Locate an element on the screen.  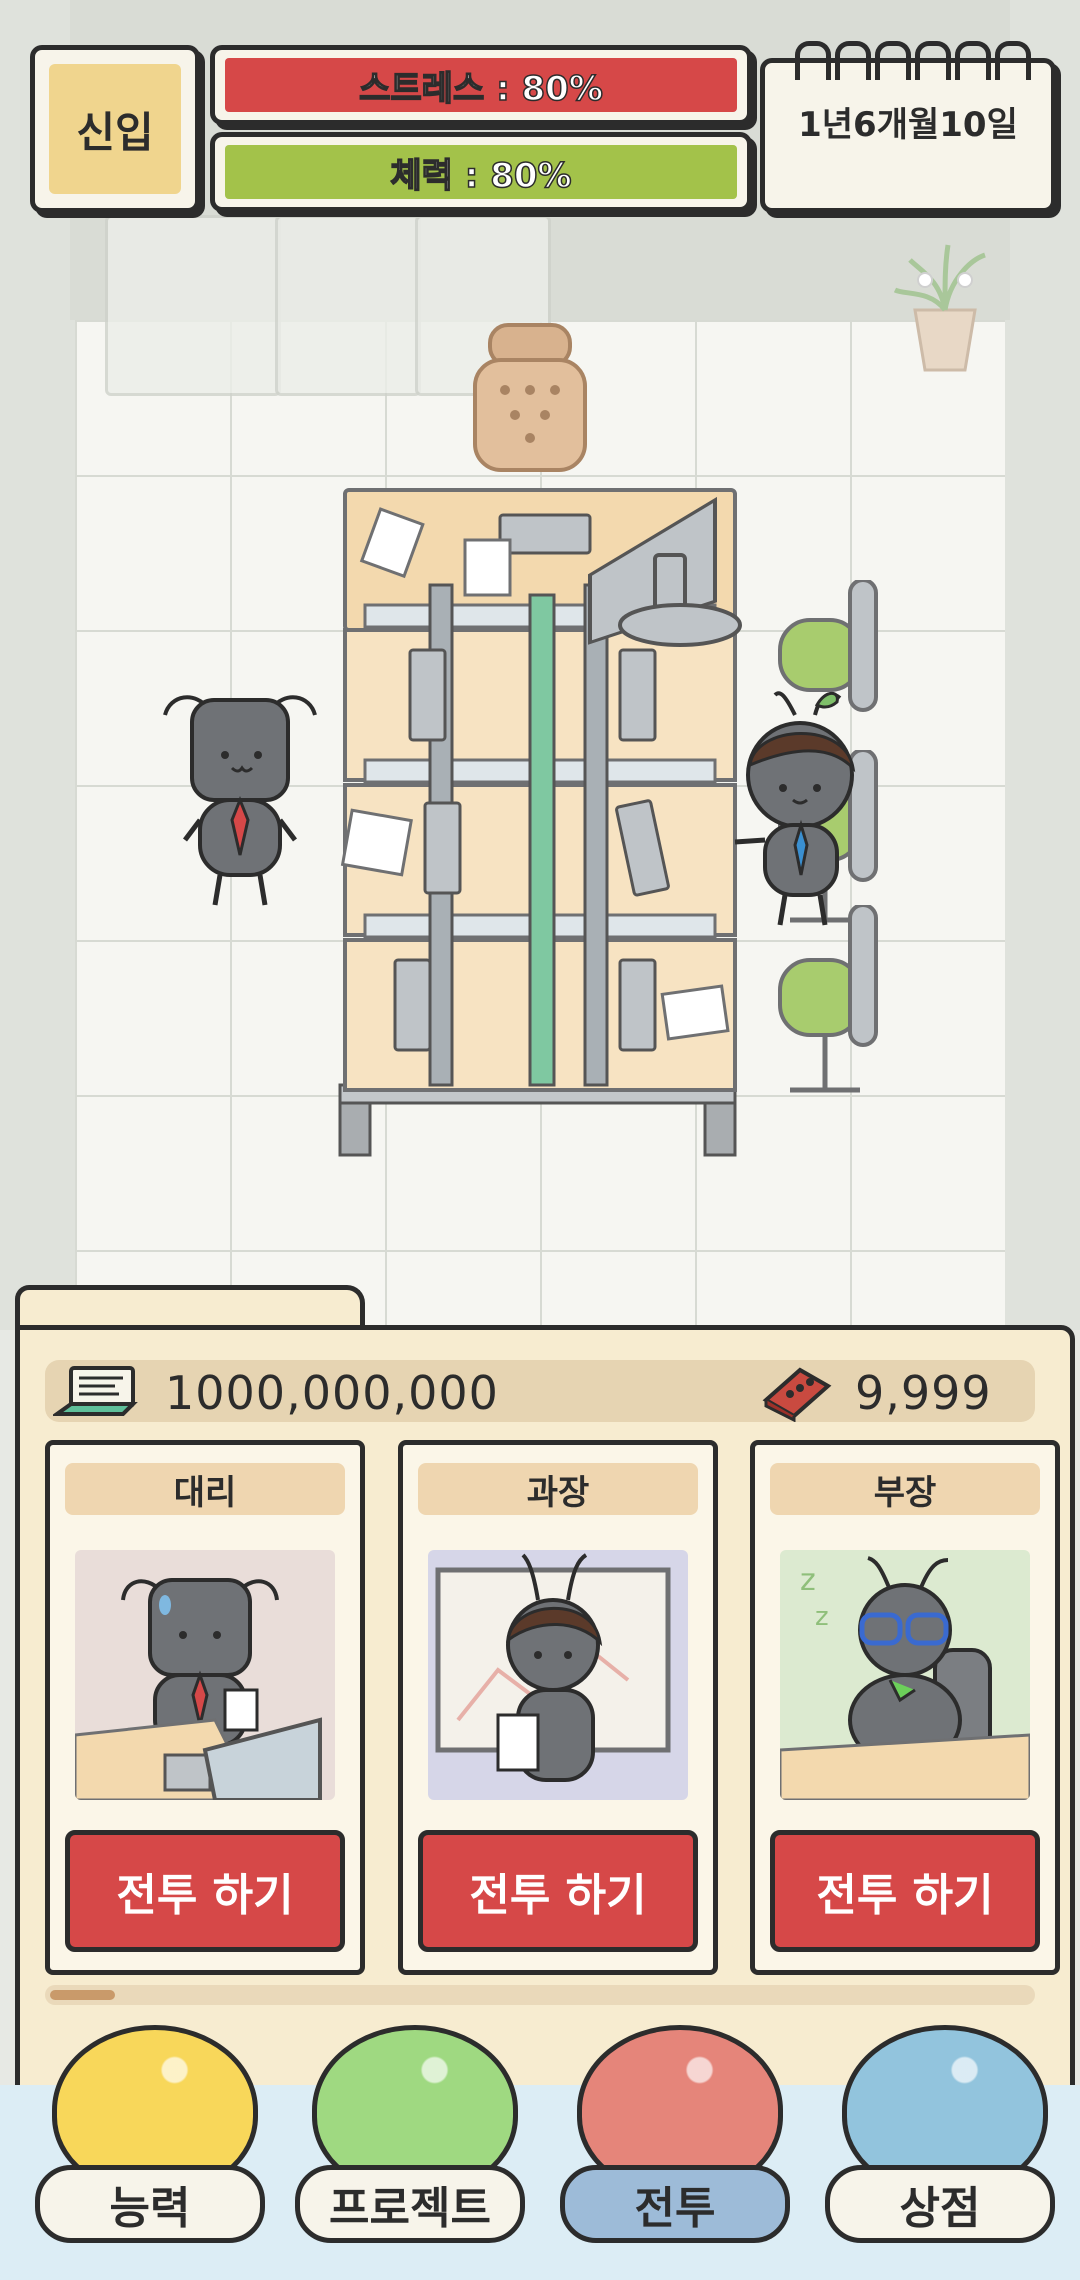
printer-cabinet is located at coordinates (193, 305).